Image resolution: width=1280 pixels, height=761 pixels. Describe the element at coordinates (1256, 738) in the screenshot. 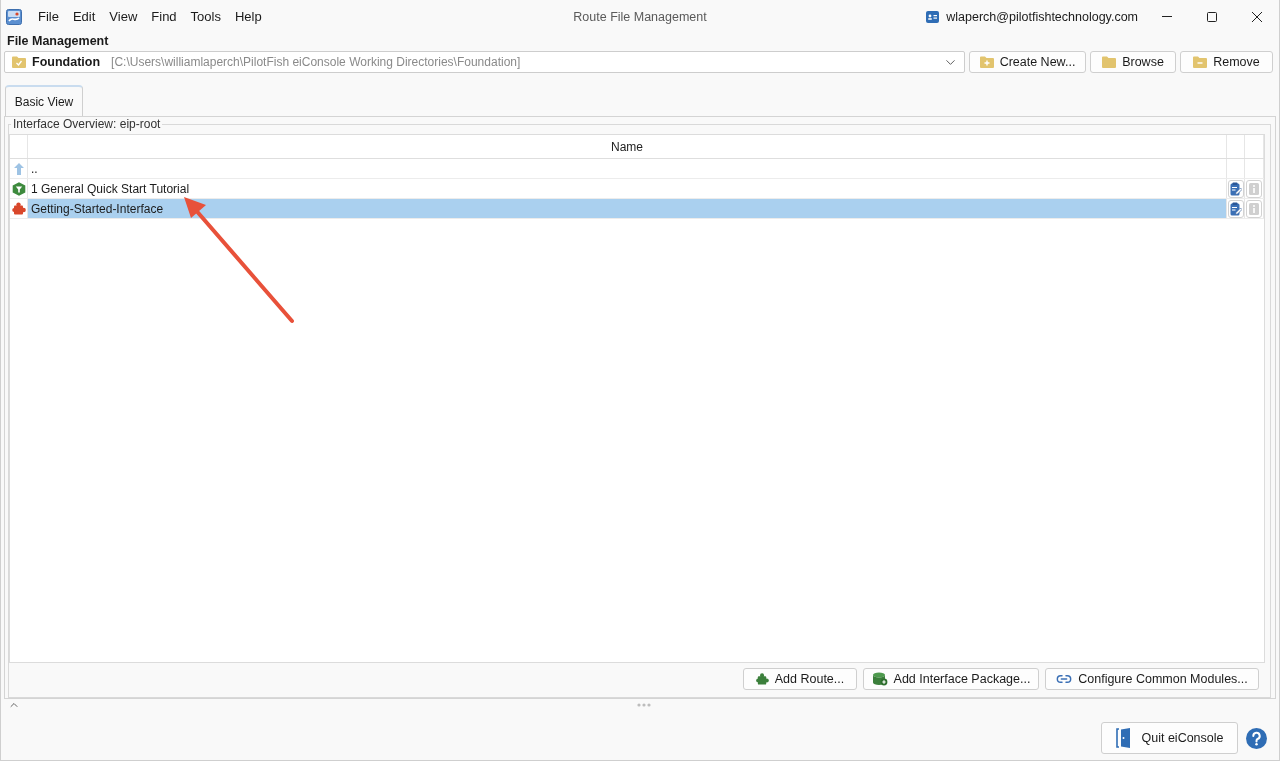

I see `help-icon` at that location.